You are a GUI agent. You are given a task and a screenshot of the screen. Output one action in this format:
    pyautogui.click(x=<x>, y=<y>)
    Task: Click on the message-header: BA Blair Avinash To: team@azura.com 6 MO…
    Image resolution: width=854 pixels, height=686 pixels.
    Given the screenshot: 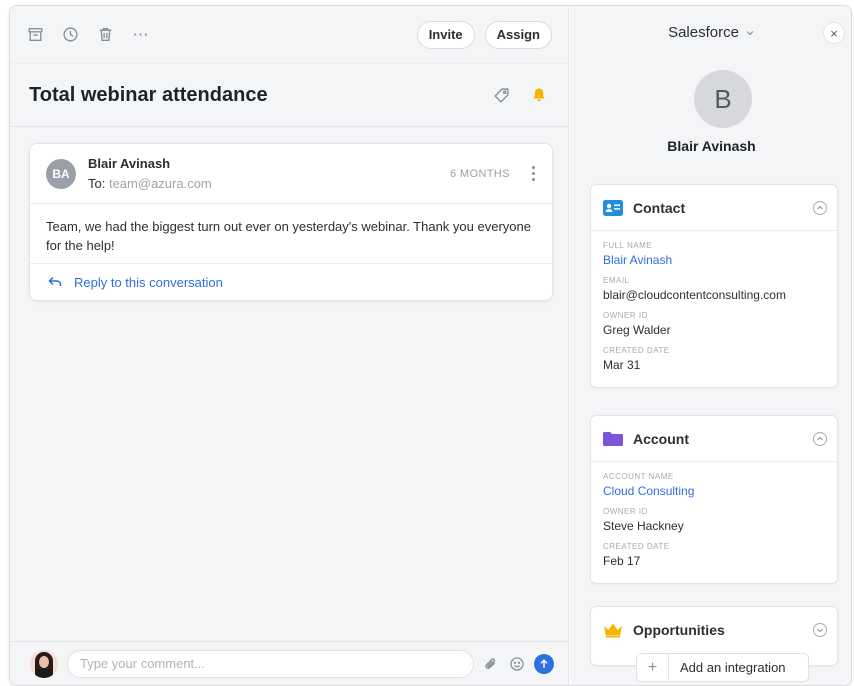 What is the action you would take?
    pyautogui.click(x=291, y=174)
    